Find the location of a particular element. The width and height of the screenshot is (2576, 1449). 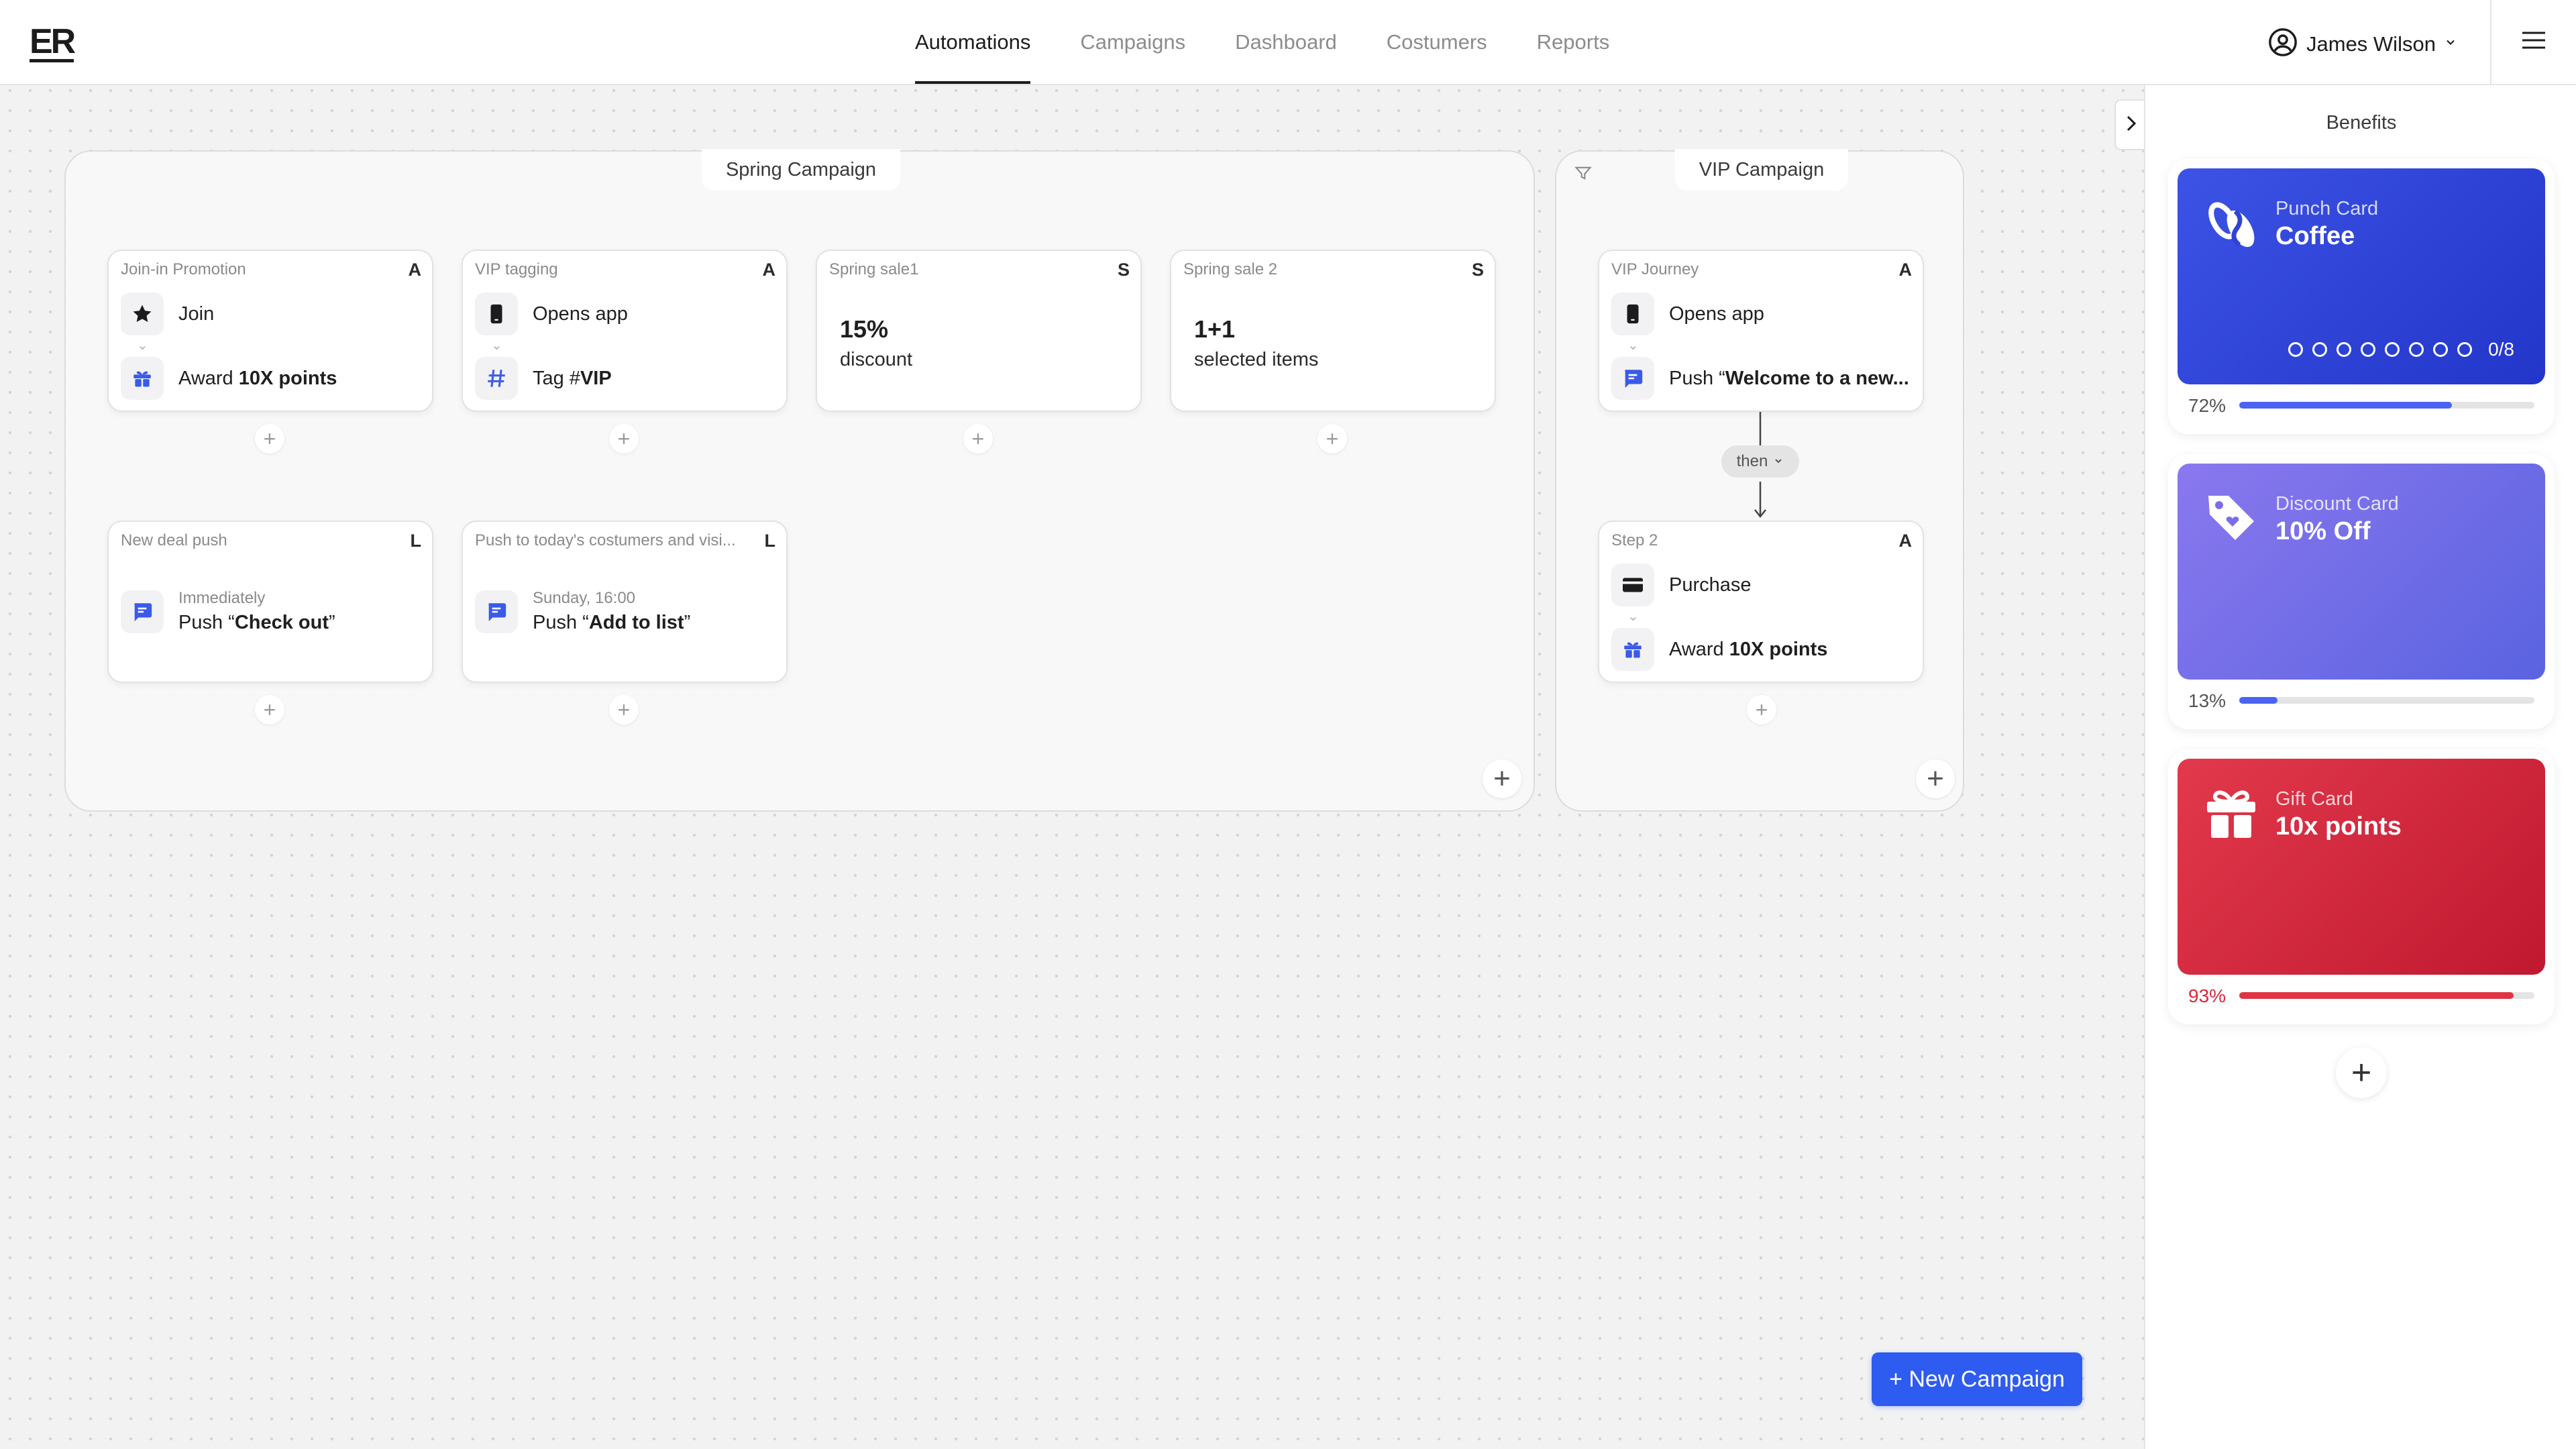

nav-tab-reports: Reports is located at coordinates (1573, 42).